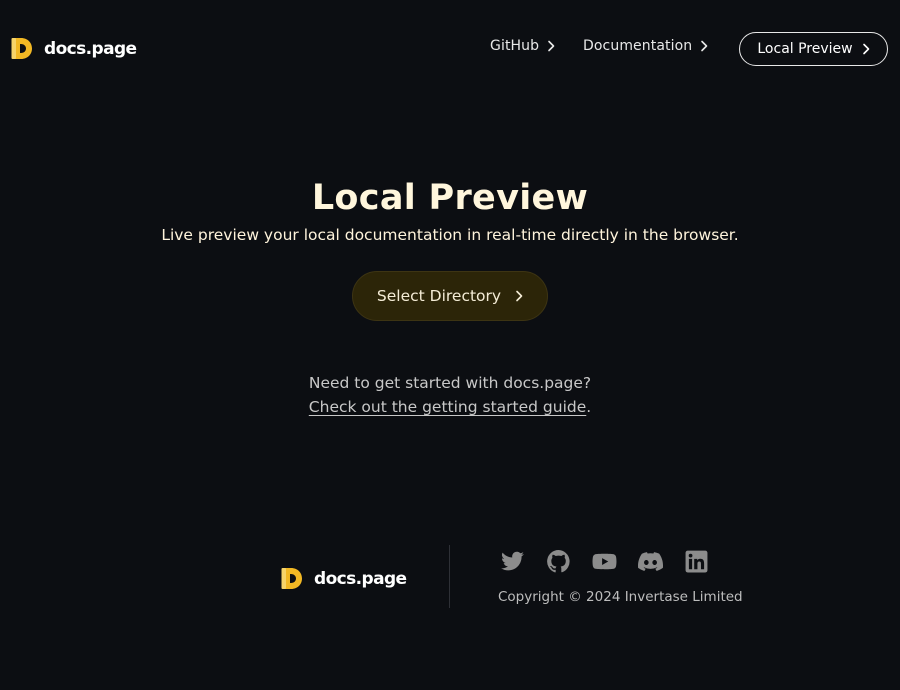  What do you see at coordinates (515, 46) in the screenshot?
I see `nav-github-label: GitHub` at bounding box center [515, 46].